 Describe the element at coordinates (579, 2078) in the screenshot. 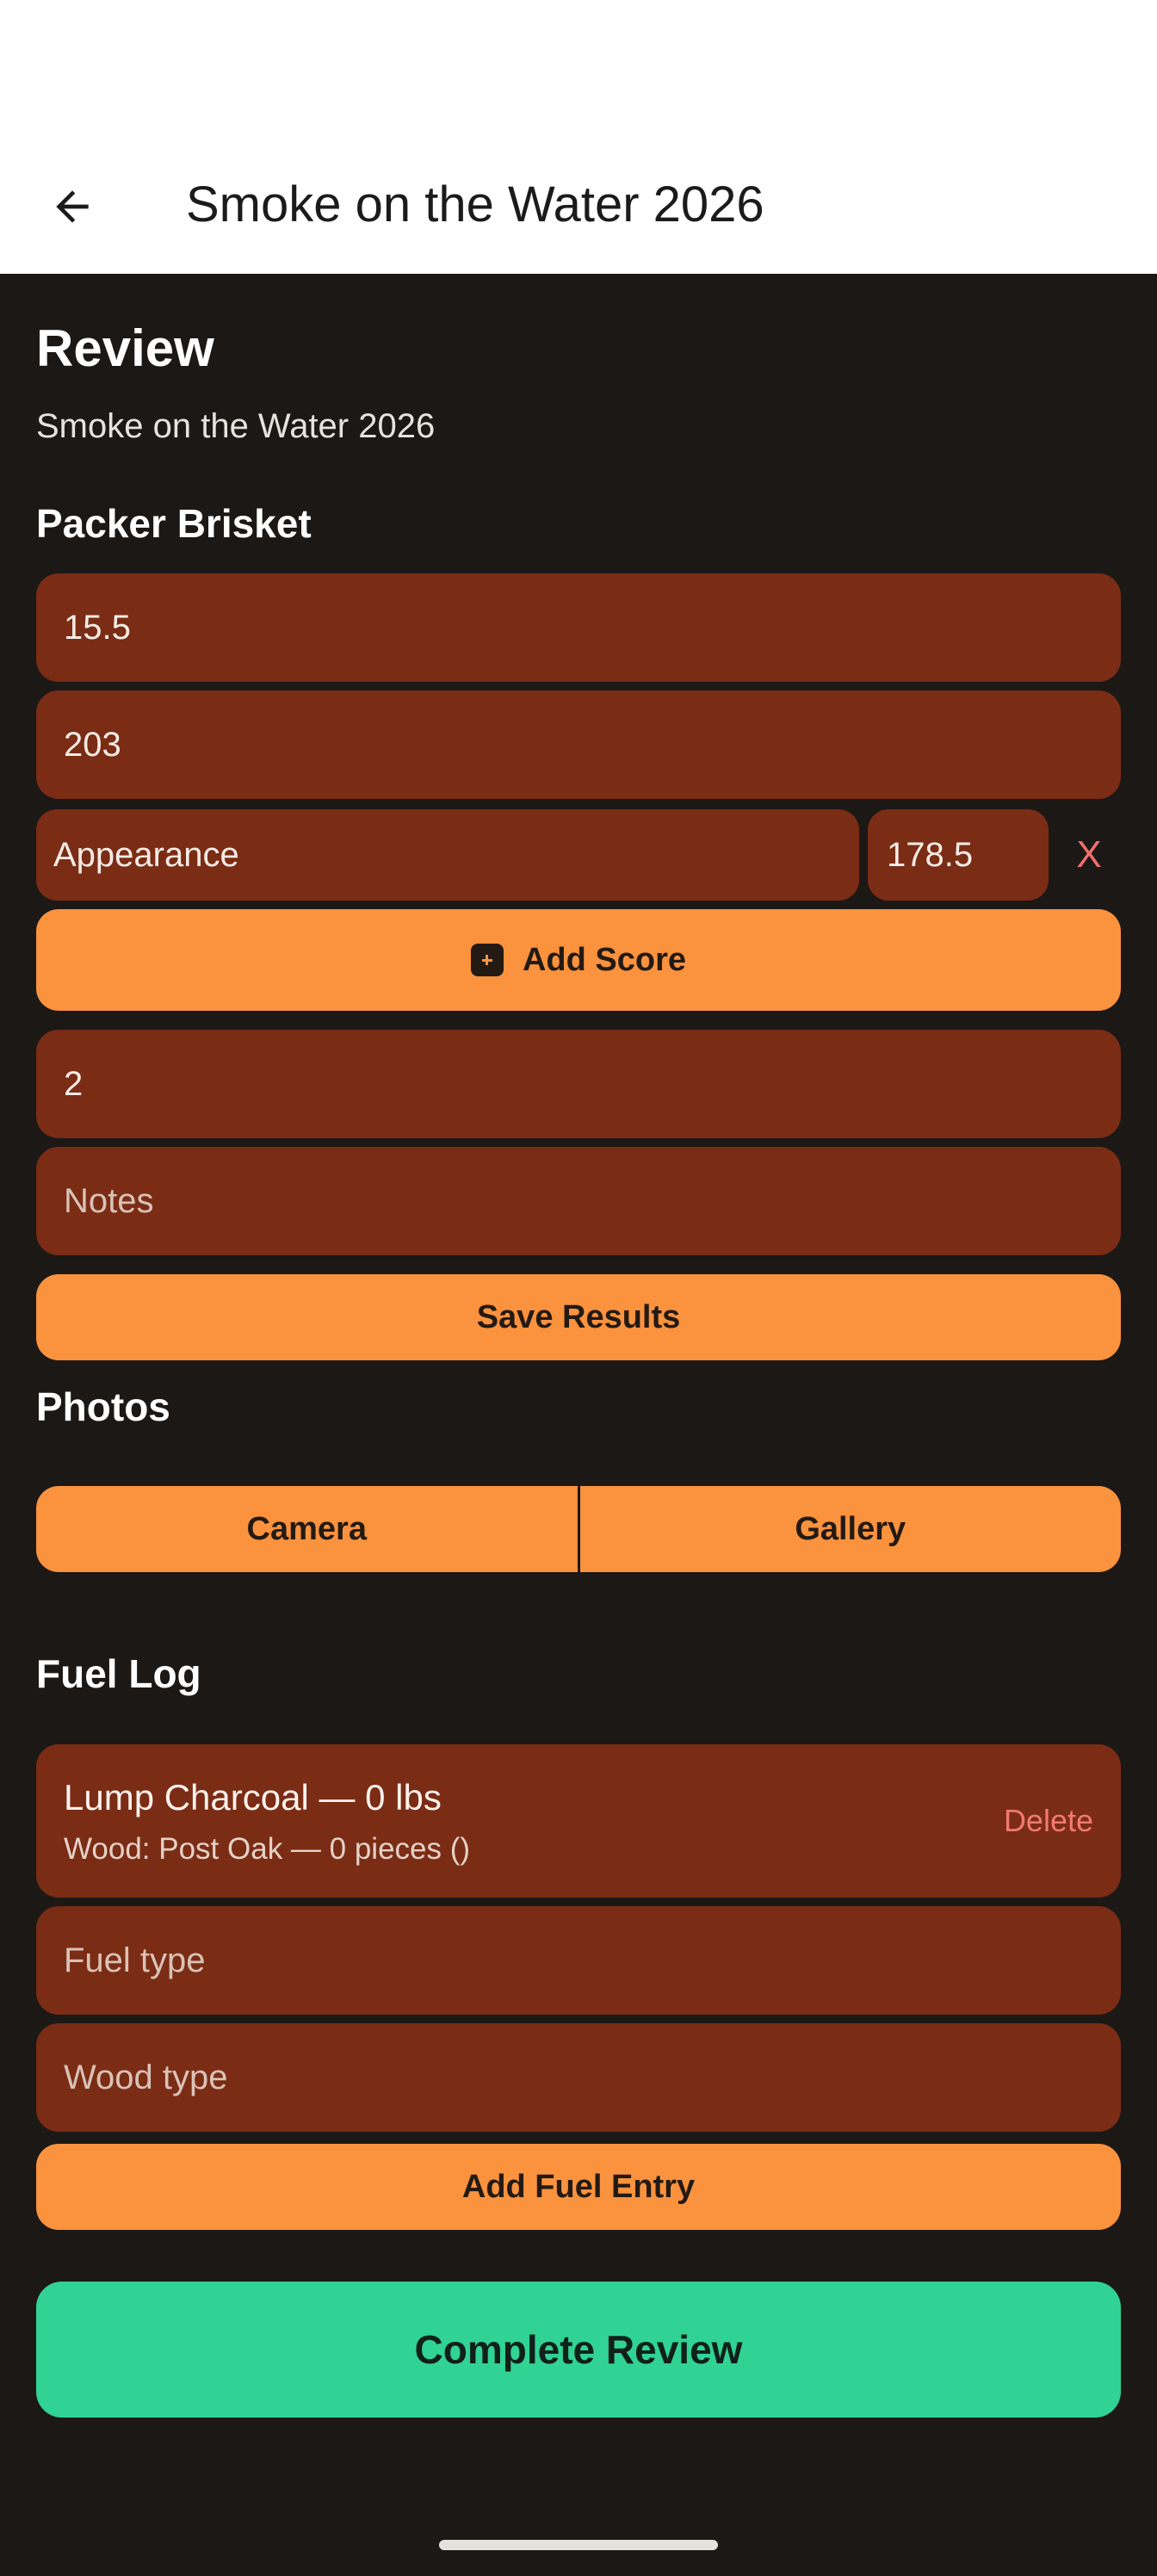

I see `wood-type-input: Wood type` at that location.